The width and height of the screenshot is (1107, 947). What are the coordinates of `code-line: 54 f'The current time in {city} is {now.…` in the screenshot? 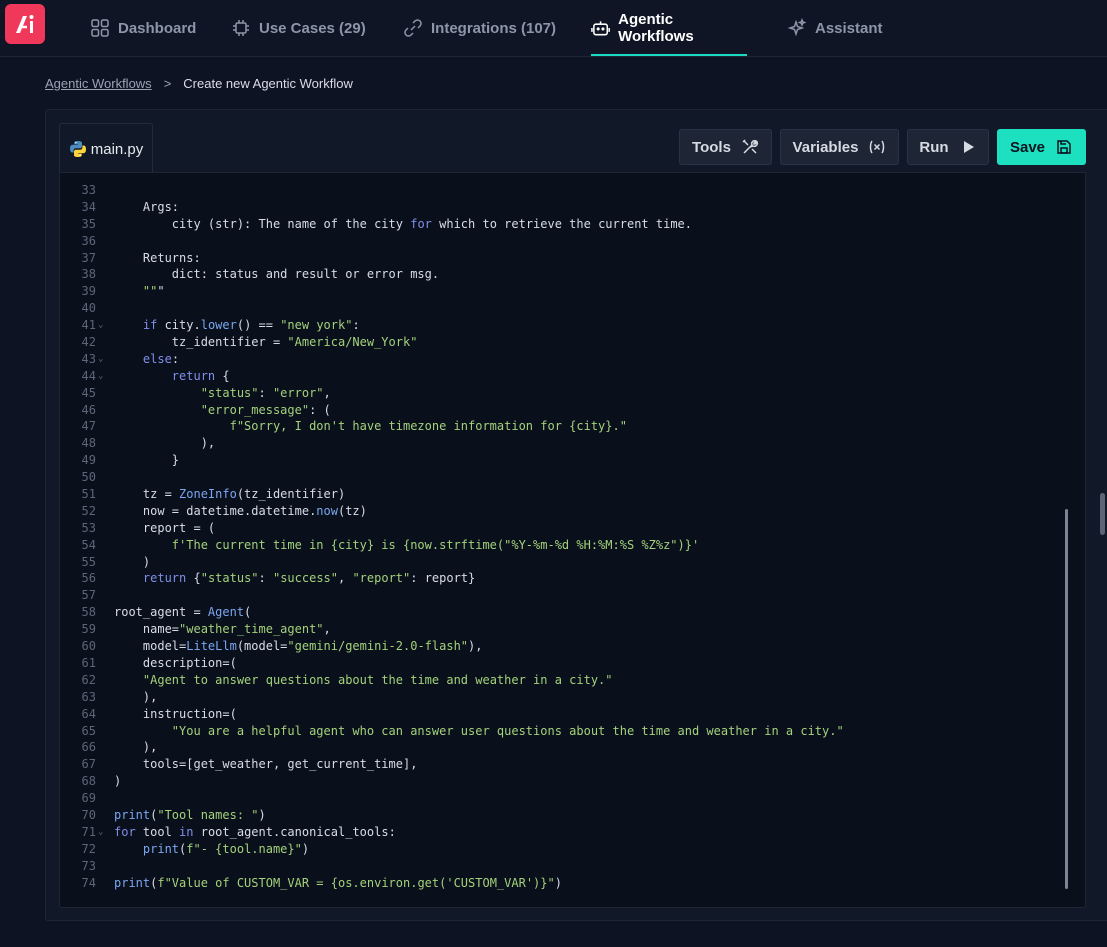 It's located at (560, 545).